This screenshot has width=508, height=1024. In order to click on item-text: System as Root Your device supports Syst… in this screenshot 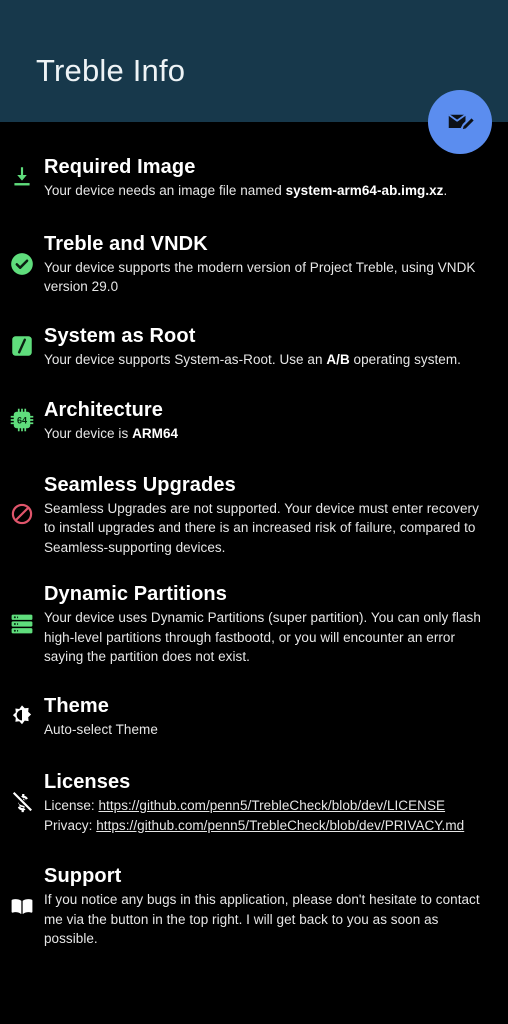, I will do `click(267, 346)`.